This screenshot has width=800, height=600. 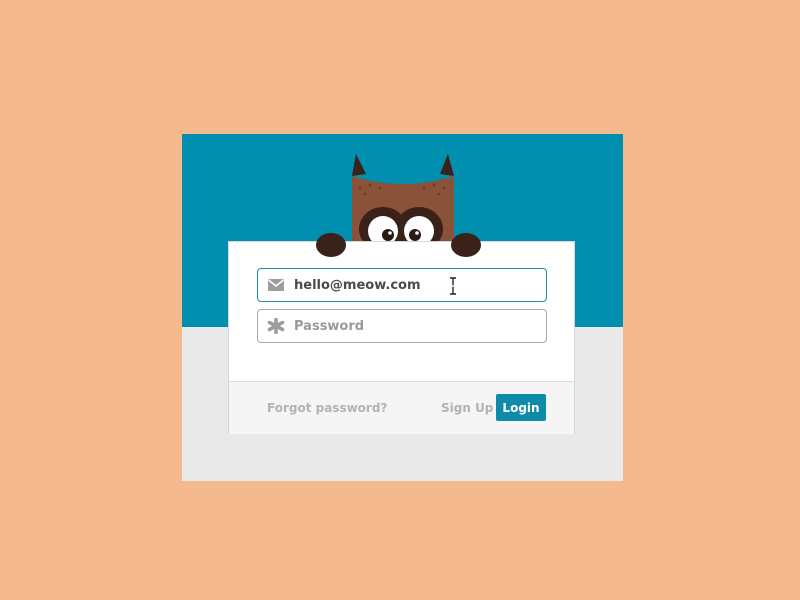 I want to click on login-button: Login, so click(x=521, y=407).